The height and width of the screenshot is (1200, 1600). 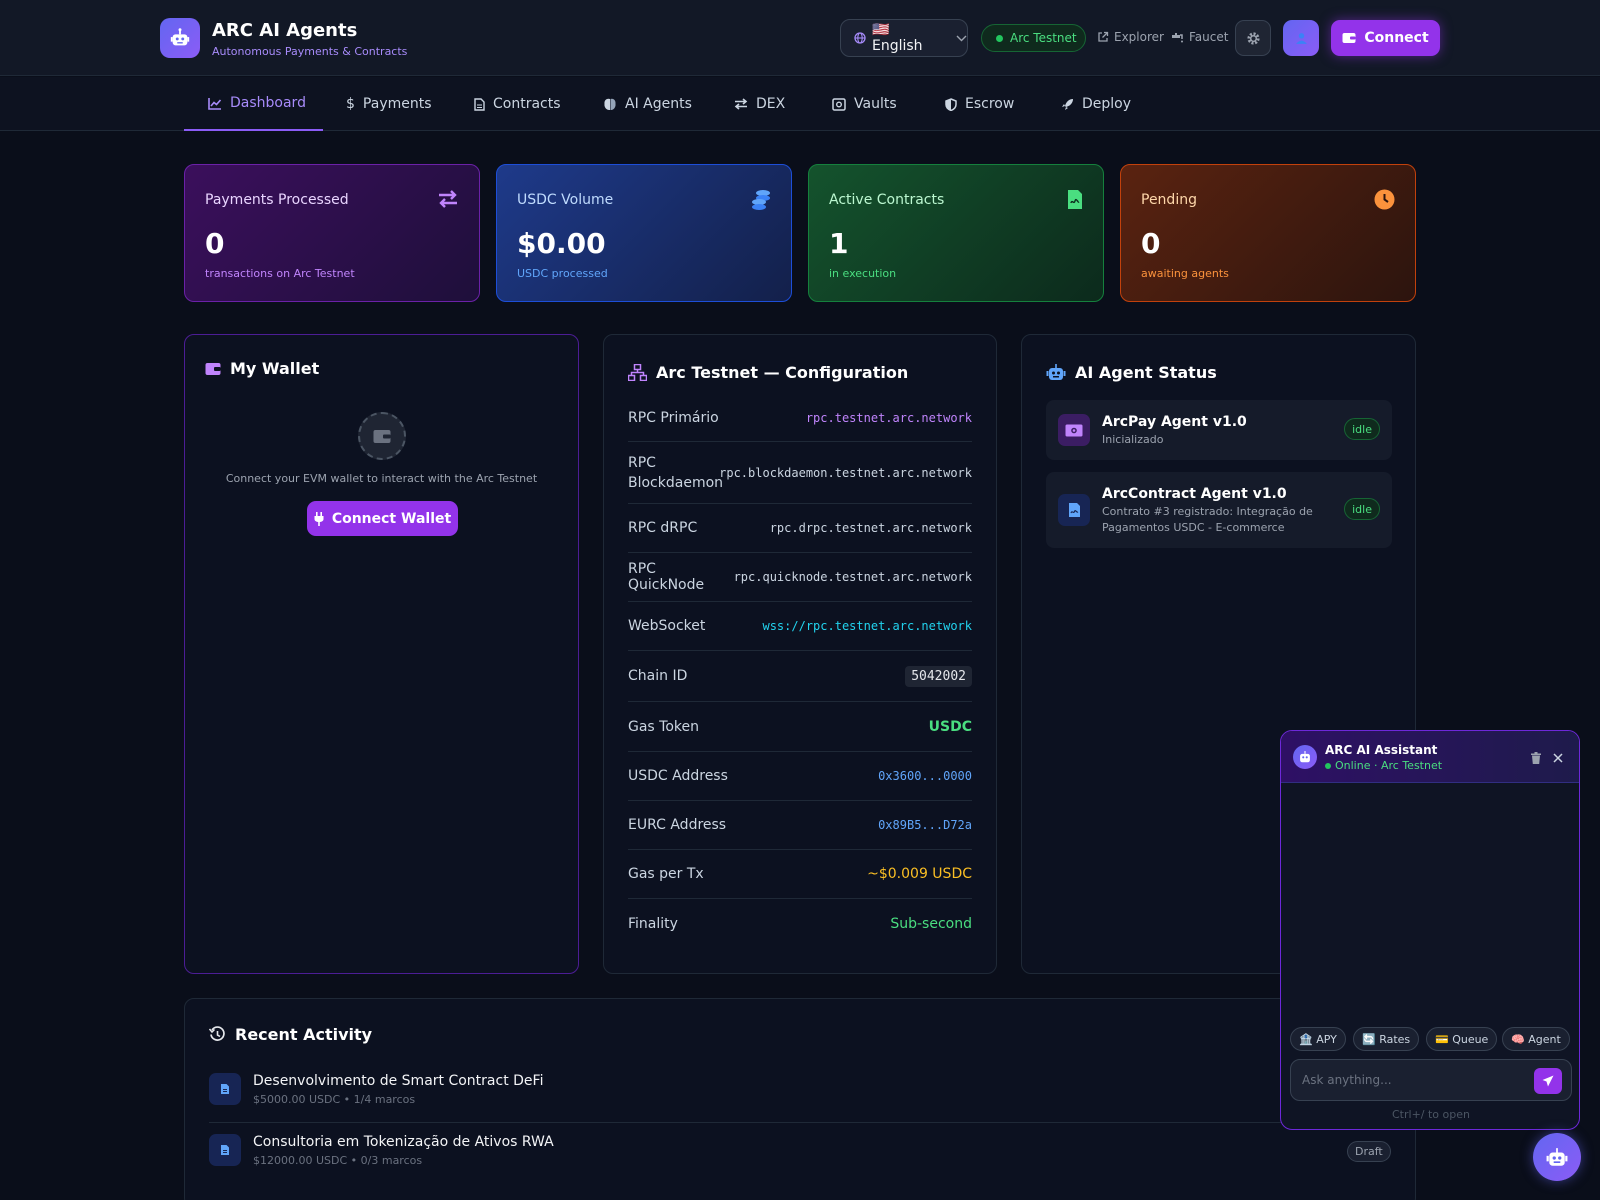 What do you see at coordinates (382, 518) in the screenshot?
I see `connect-wallet-button: Connect Wallet` at bounding box center [382, 518].